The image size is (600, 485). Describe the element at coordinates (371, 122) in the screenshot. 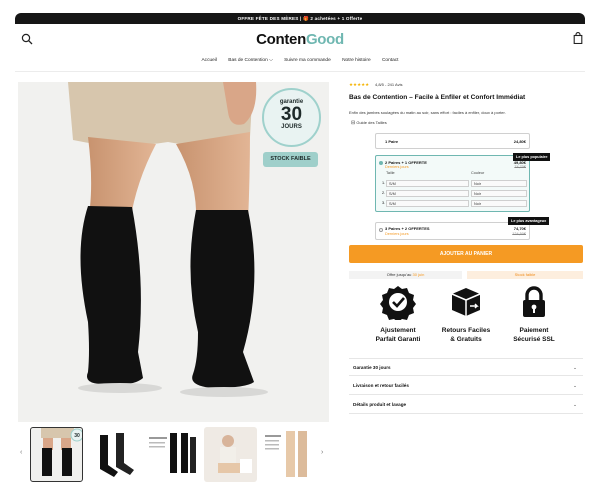

I see `size-guide-label: Guide des Tailles` at that location.